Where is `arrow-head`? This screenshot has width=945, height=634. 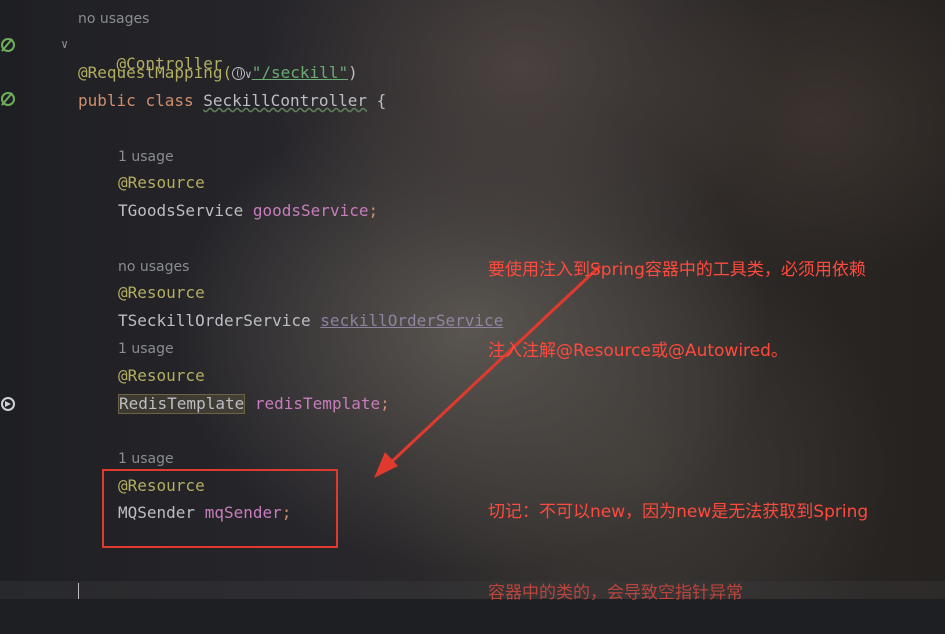 arrow-head is located at coordinates (386, 465).